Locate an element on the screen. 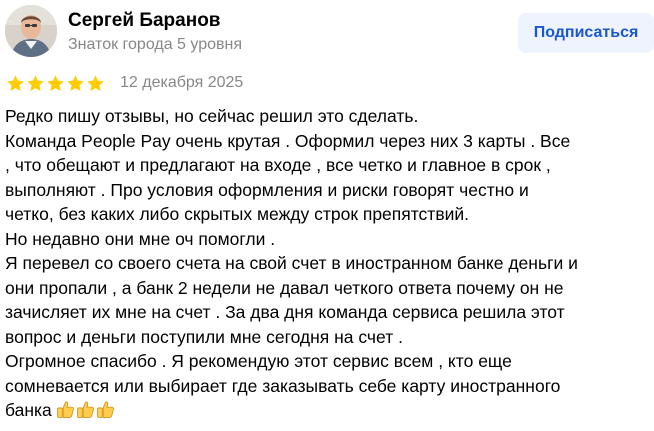  star-rating is located at coordinates (56, 83).